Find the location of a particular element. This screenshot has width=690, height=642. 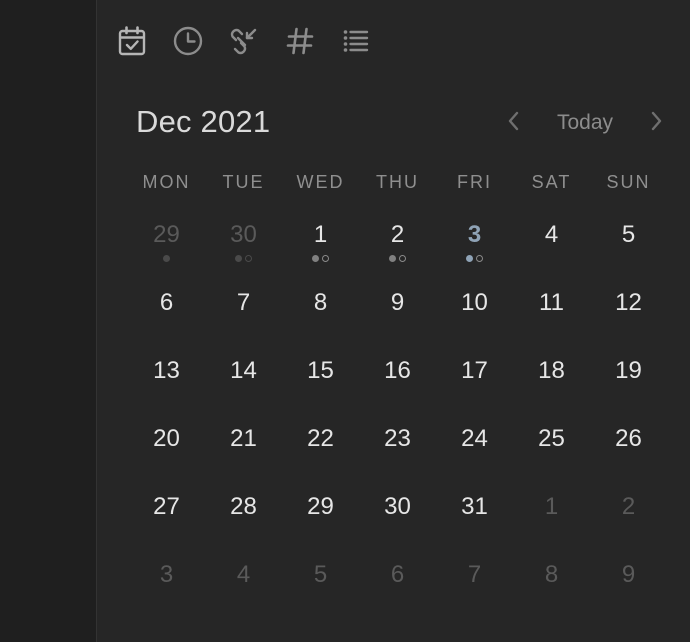

day-cell: 23 is located at coordinates (397, 439).